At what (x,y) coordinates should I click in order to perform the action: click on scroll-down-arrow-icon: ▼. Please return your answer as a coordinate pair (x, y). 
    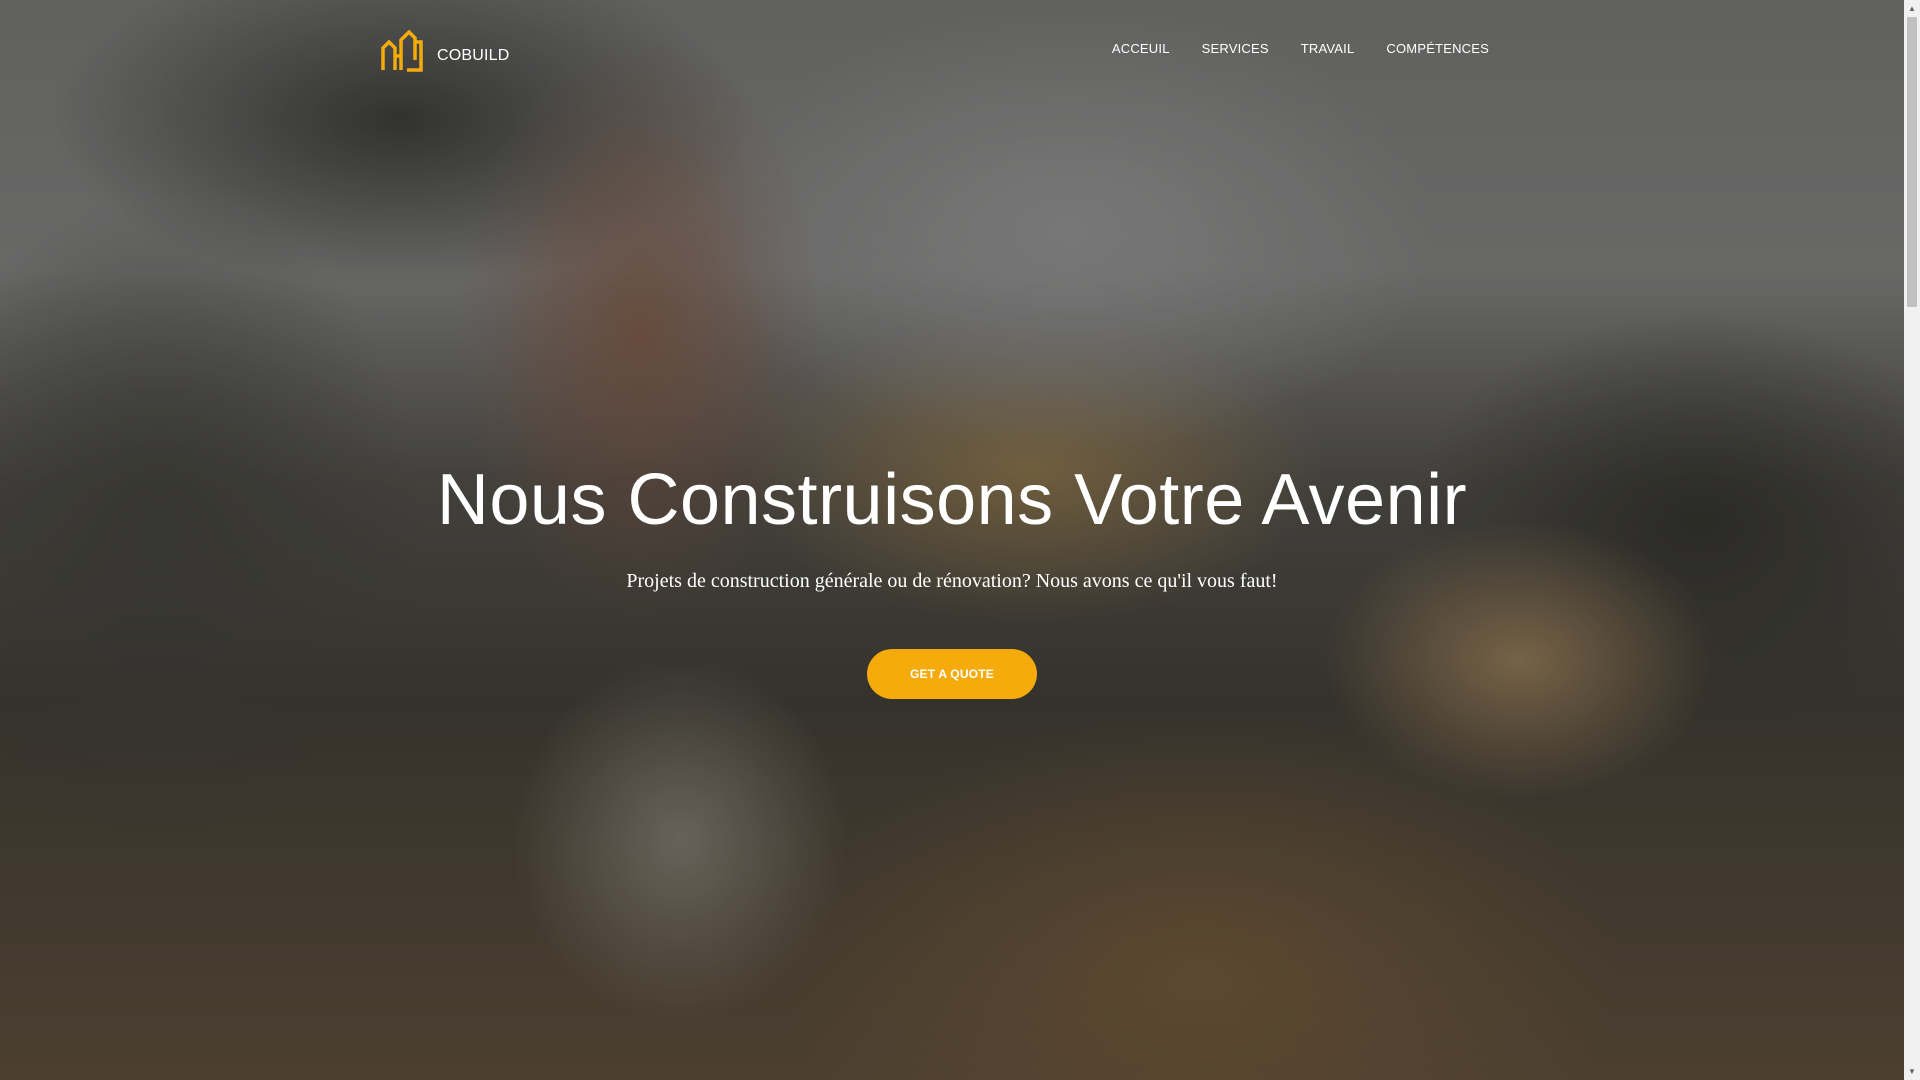
    Looking at the image, I should click on (1912, 1071).